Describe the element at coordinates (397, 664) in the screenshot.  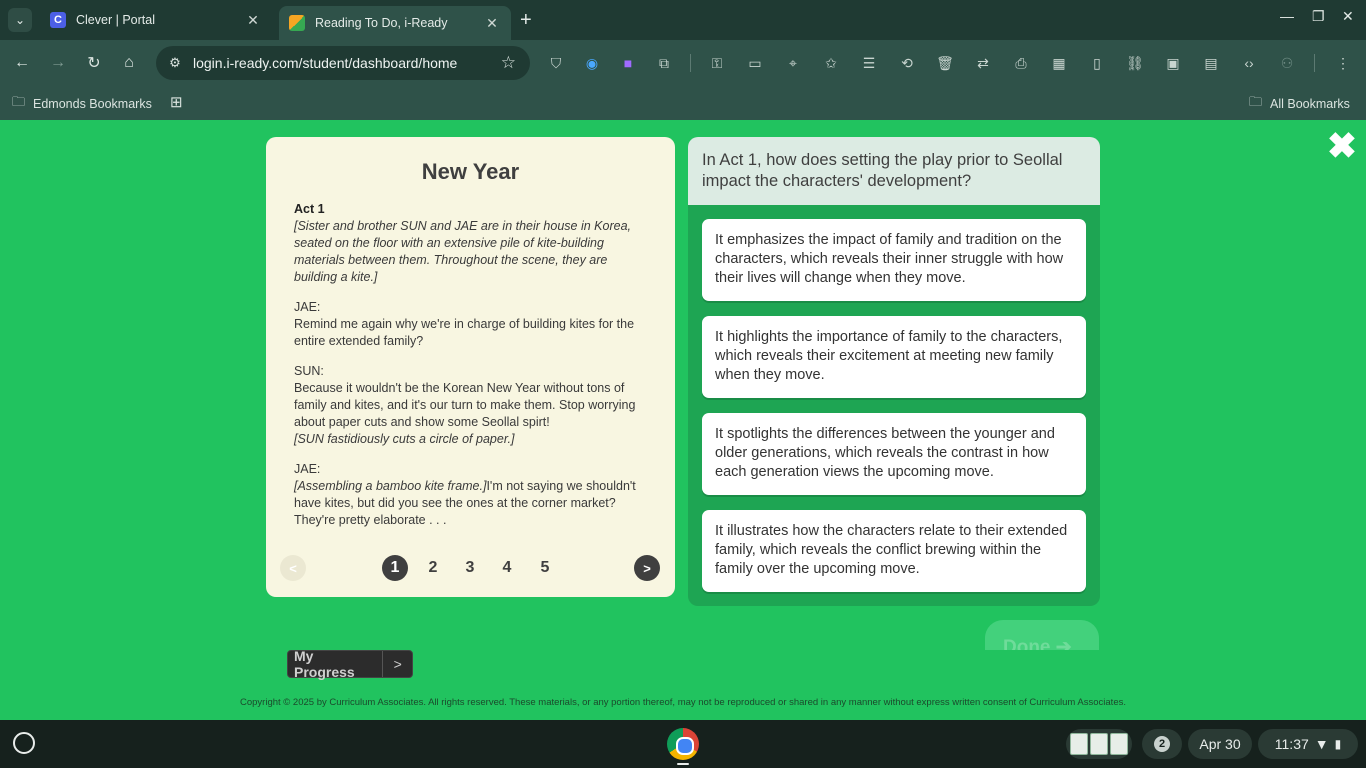
I see `my-progress-arrow-icon: >` at that location.